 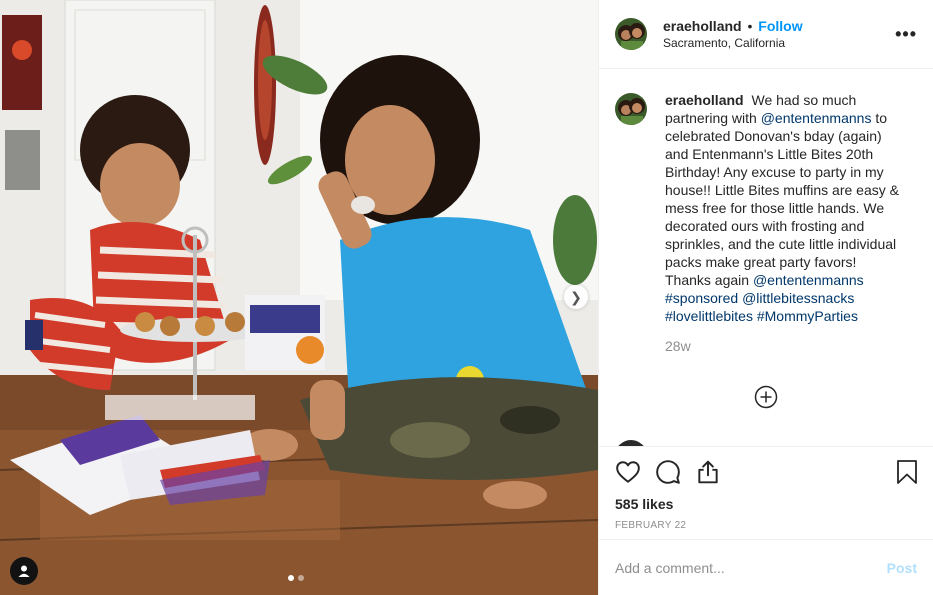 I want to click on comment-icon, so click(x=668, y=472).